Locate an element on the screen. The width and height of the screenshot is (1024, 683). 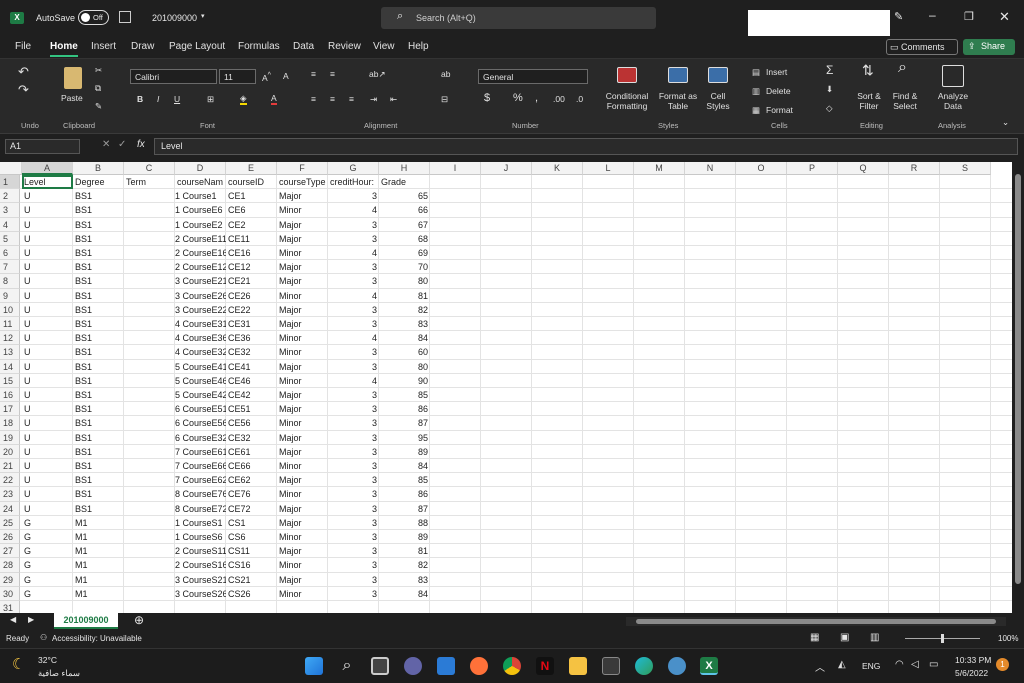
row-header: 16 is located at coordinates (10, 395).